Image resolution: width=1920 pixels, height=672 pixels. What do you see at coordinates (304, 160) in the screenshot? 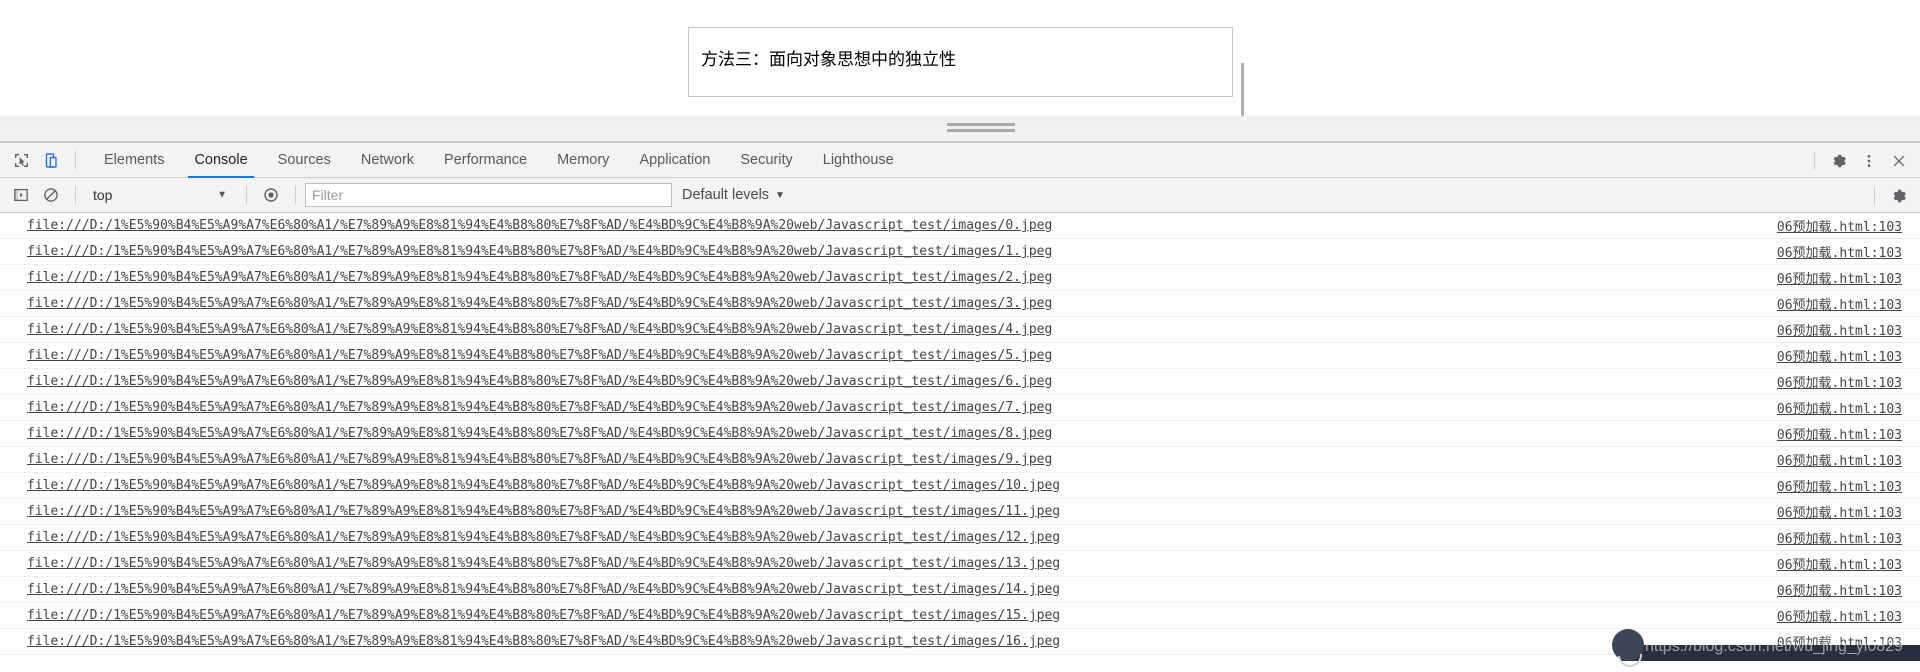
I see `tab-sources: Sources` at bounding box center [304, 160].